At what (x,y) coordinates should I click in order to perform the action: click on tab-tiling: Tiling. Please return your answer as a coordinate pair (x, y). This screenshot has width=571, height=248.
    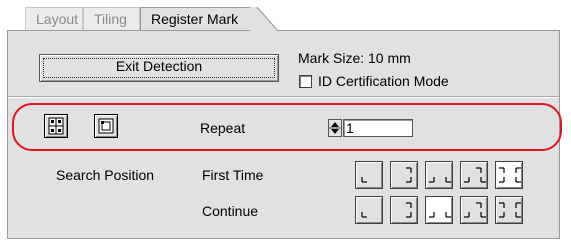
    Looking at the image, I should click on (111, 18).